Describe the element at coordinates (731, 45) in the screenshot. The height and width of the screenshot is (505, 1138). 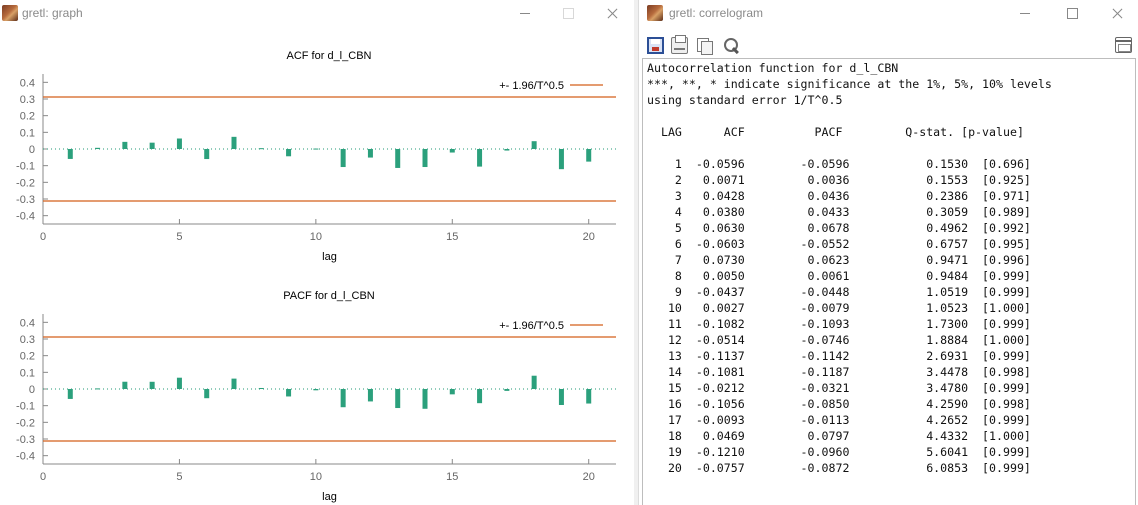
I see `find-icon` at that location.